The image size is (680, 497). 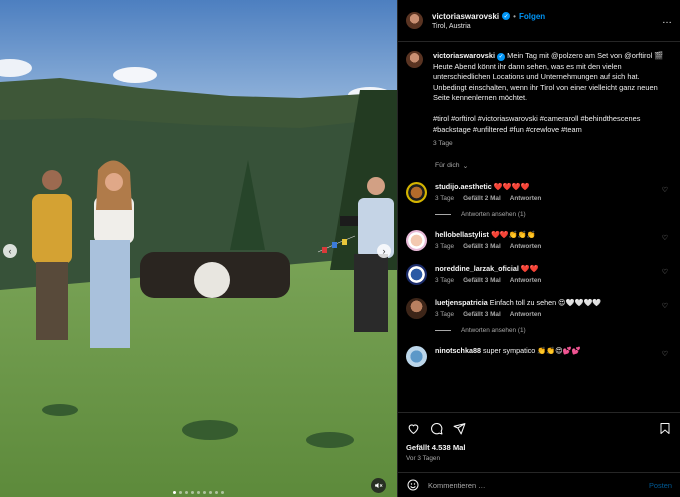 I want to click on emoji-button, so click(x=413, y=485).